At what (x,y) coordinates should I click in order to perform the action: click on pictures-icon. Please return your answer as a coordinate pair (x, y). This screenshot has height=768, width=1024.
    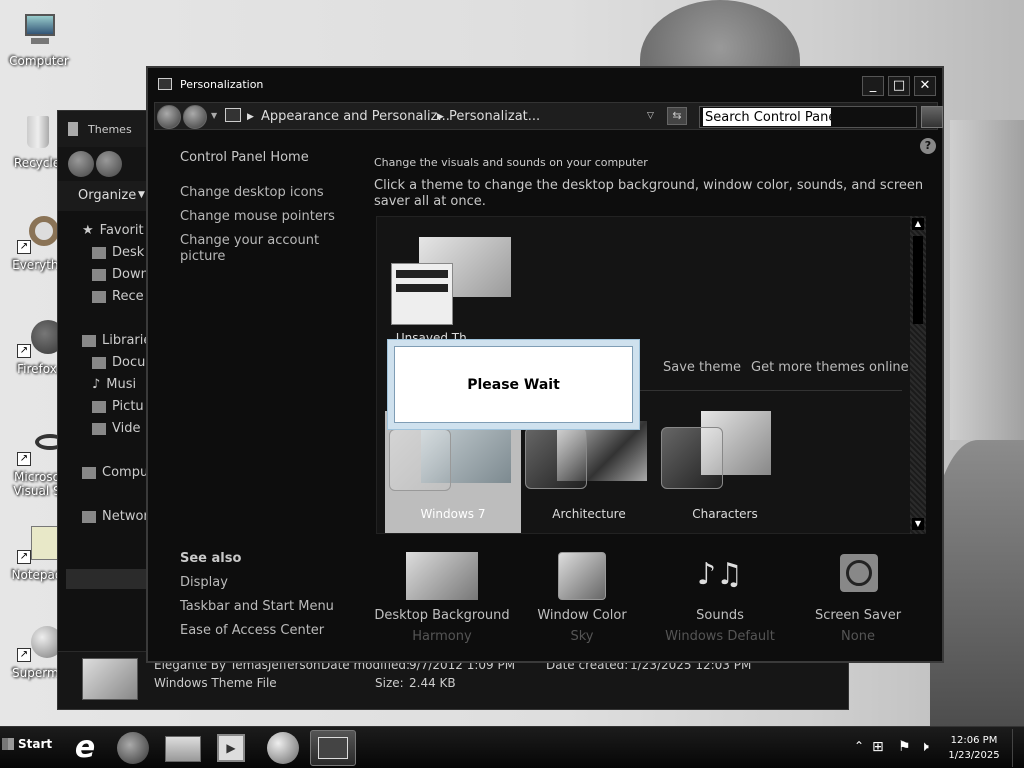
    Looking at the image, I should click on (99, 406).